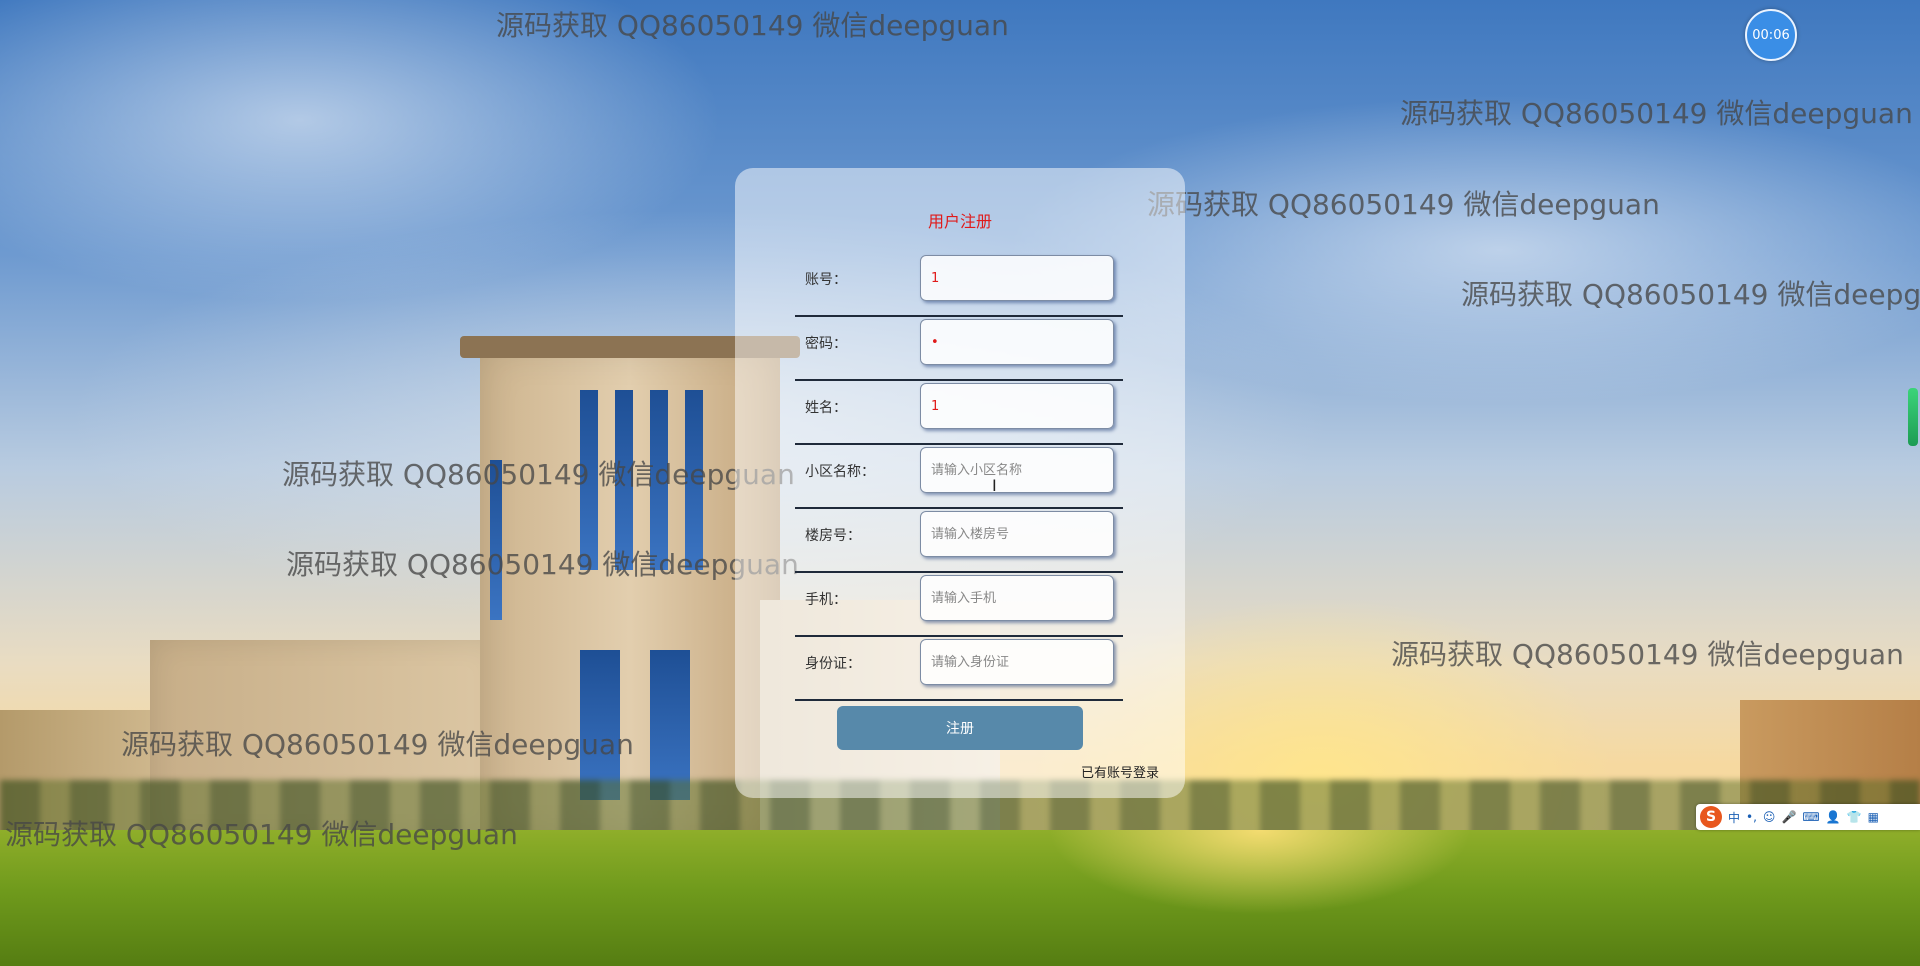 The image size is (1920, 966). I want to click on building-number-input, so click(1017, 534).